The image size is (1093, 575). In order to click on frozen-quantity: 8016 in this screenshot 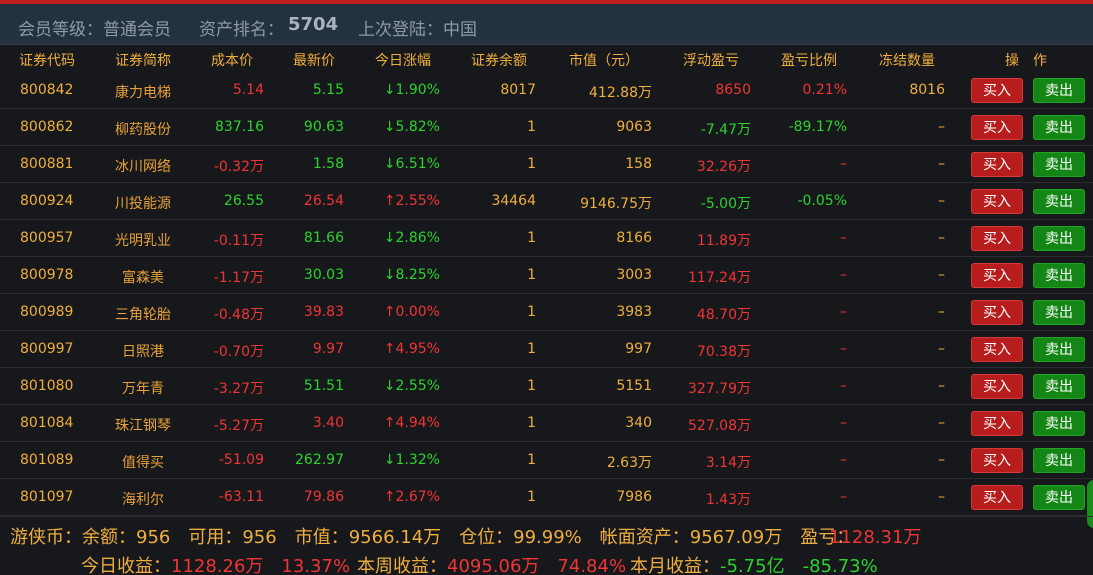, I will do `click(927, 90)`.